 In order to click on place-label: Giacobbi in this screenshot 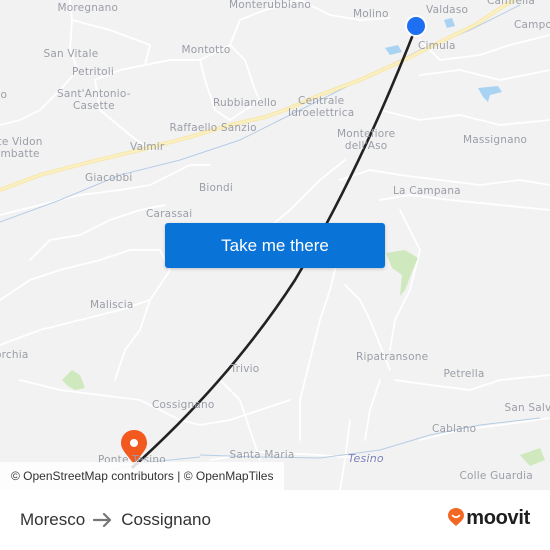, I will do `click(109, 178)`.